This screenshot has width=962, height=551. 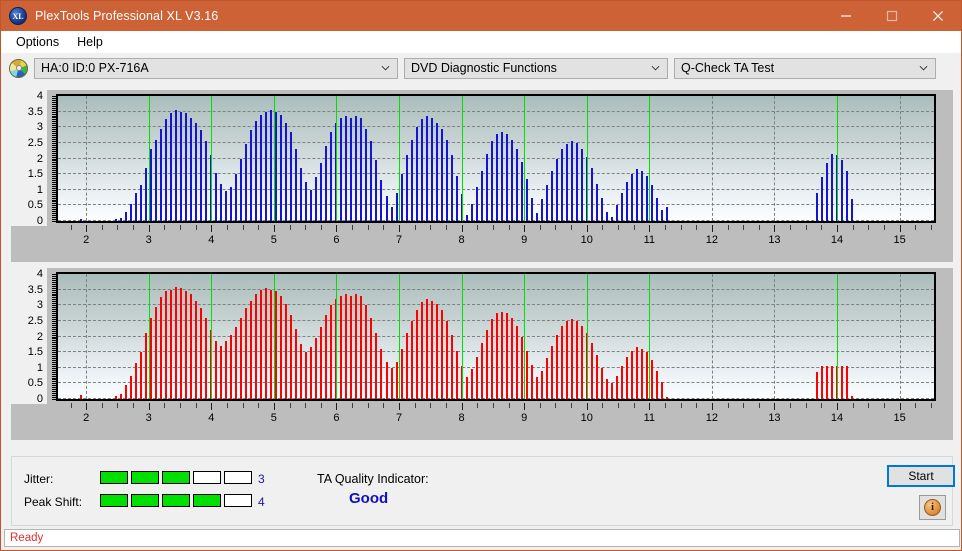 I want to click on drive-select: HA:0 ID:0 PX-716A, so click(x=216, y=68).